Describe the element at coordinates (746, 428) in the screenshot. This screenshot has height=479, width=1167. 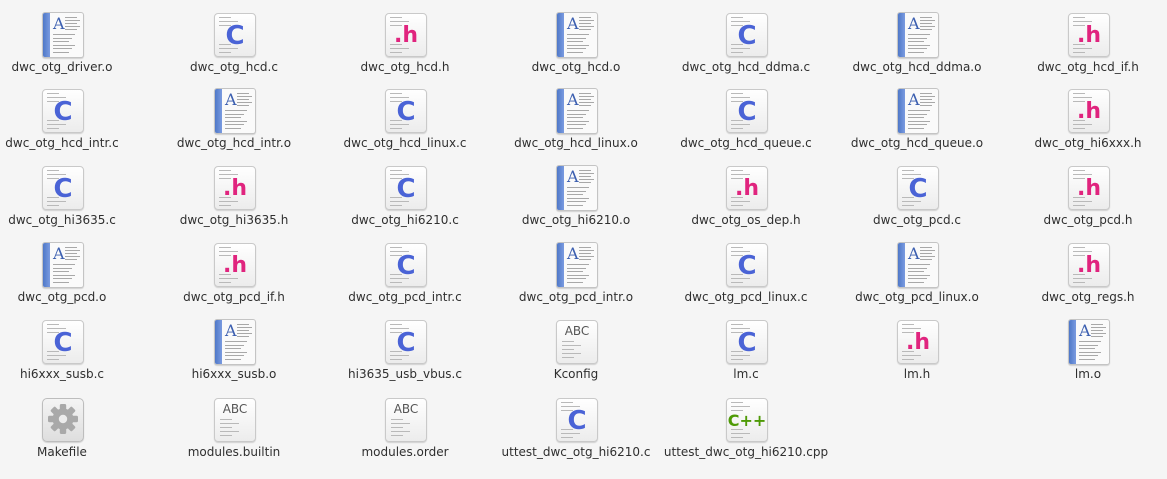
I see `file-item: C++ uttest_dwc_otg_hi6210.cpp` at that location.